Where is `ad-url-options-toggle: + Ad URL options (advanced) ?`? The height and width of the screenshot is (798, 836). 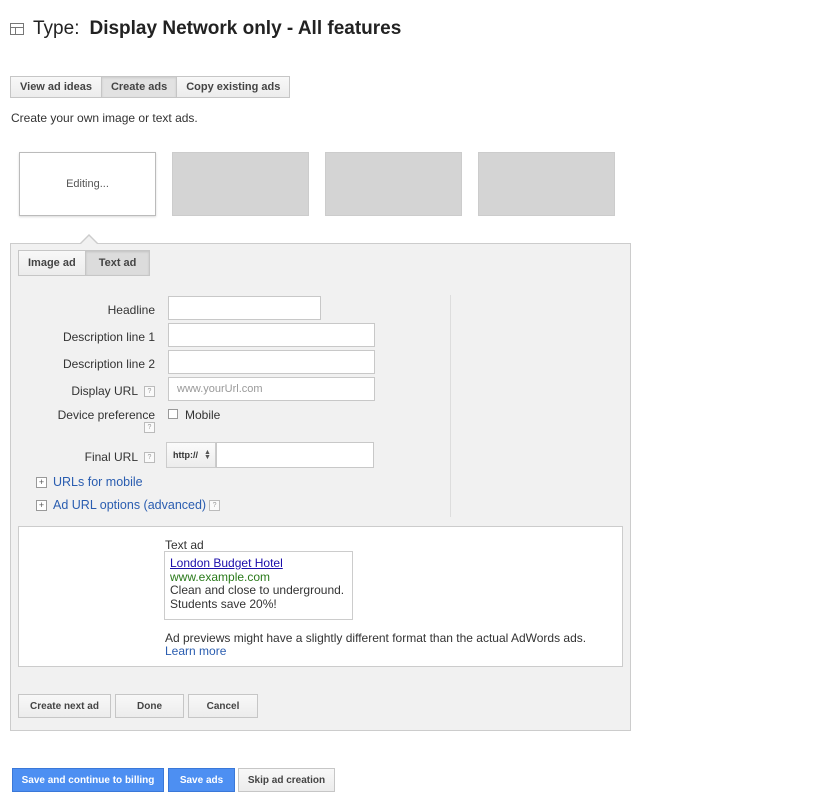
ad-url-options-toggle: + Ad URL options (advanced) ? is located at coordinates (128, 505).